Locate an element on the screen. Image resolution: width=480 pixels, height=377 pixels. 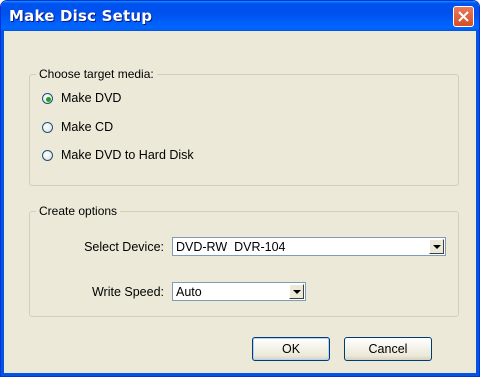
cancel-button: Cancel is located at coordinates (388, 349).